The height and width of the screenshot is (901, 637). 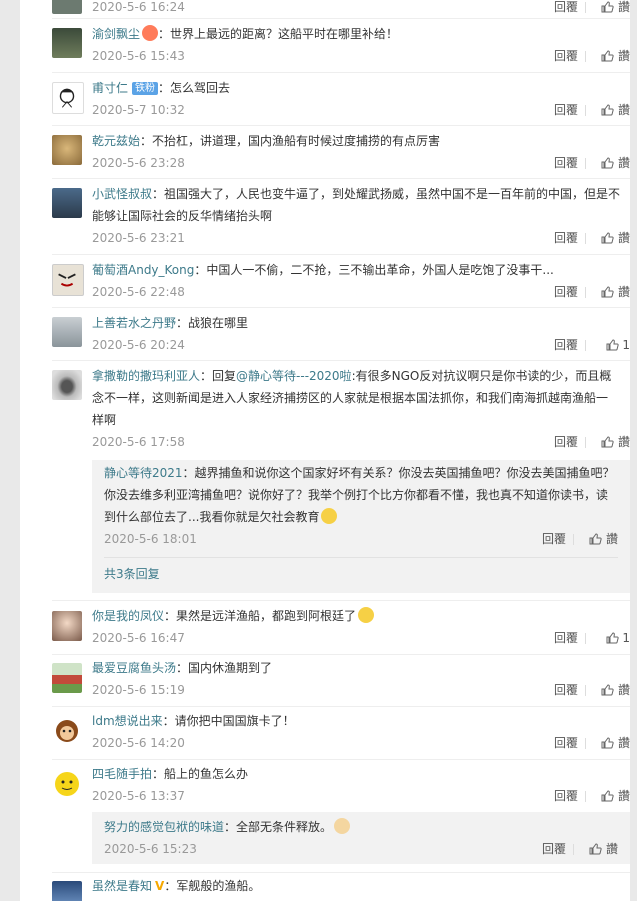 What do you see at coordinates (342, 826) in the screenshot?
I see `cat-emoji-icon` at bounding box center [342, 826].